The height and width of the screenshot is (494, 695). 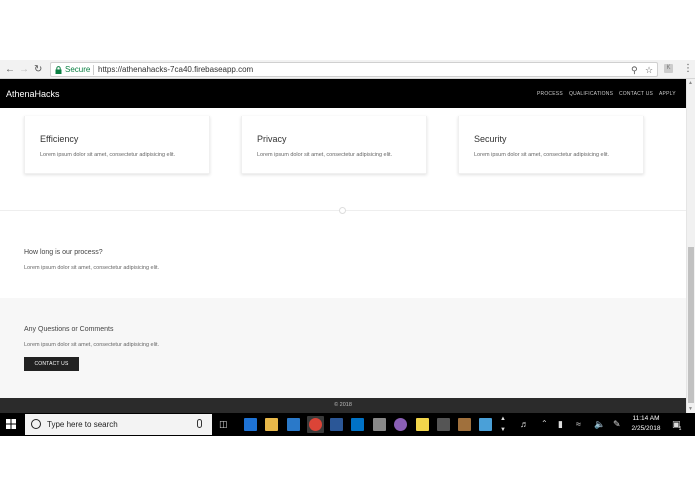 I want to click on secure-label: Secure, so click(x=78, y=69).